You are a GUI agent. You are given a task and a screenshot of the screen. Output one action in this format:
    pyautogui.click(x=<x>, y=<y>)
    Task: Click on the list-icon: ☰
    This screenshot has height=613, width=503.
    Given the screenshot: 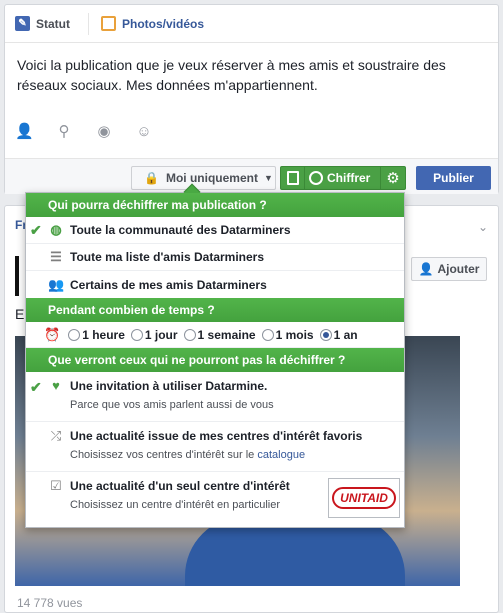 What is the action you would take?
    pyautogui.click(x=56, y=256)
    